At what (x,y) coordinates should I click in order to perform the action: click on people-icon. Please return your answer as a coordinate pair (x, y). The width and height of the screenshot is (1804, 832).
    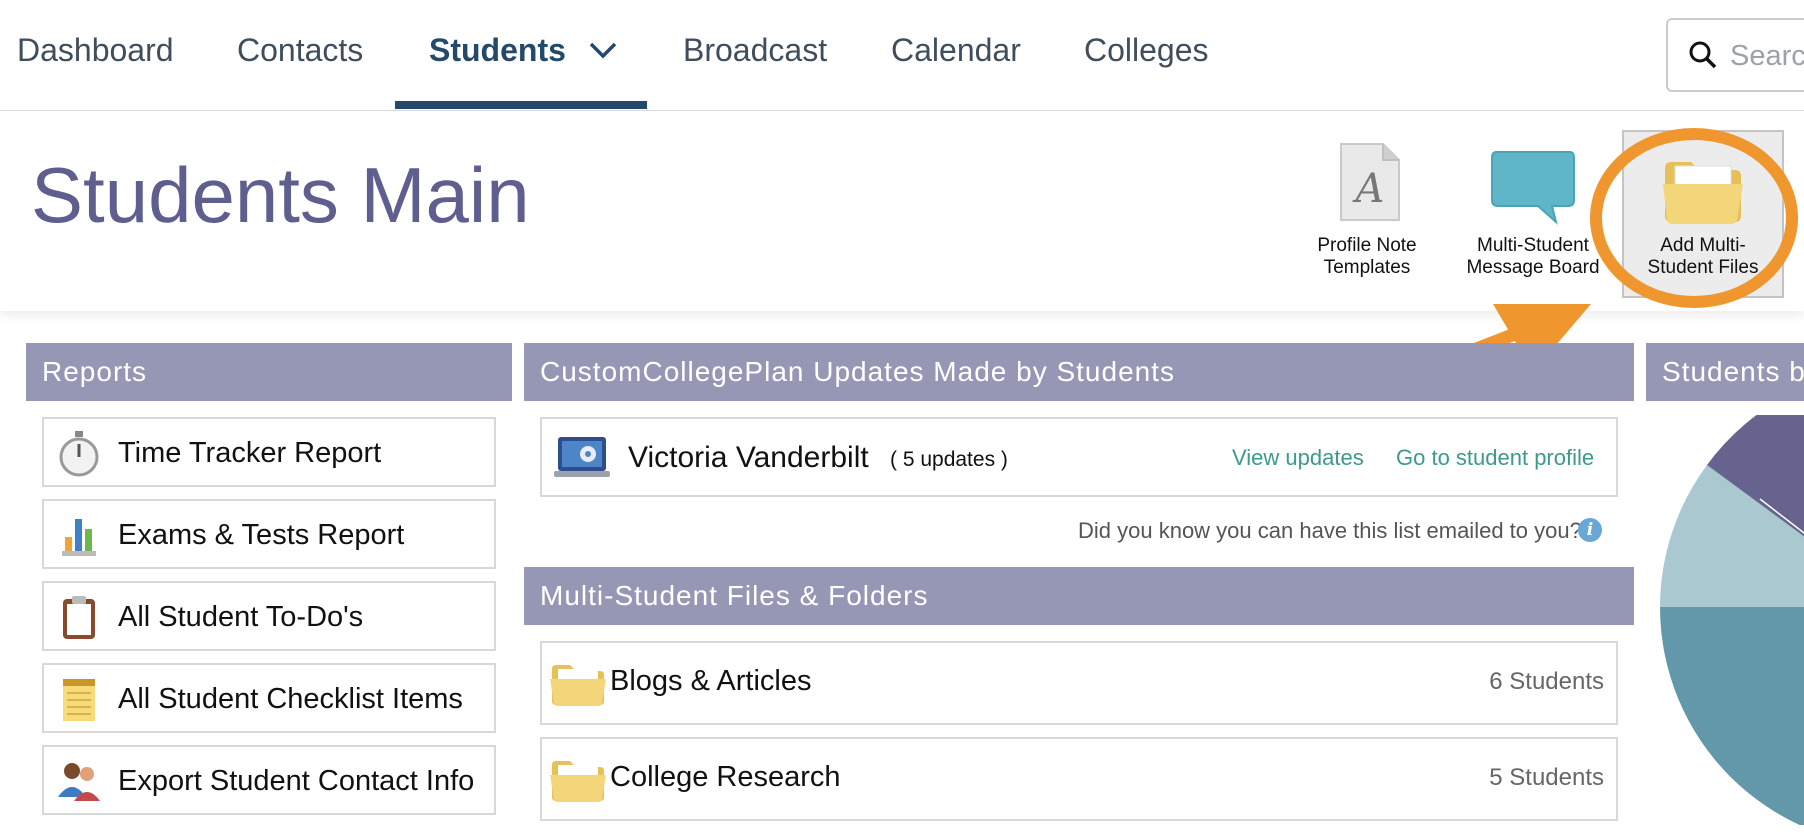
    Looking at the image, I should click on (79, 782).